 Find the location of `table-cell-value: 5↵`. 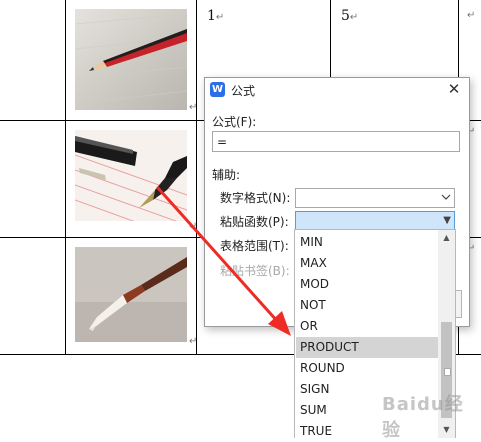

table-cell-value: 5↵ is located at coordinates (350, 16).